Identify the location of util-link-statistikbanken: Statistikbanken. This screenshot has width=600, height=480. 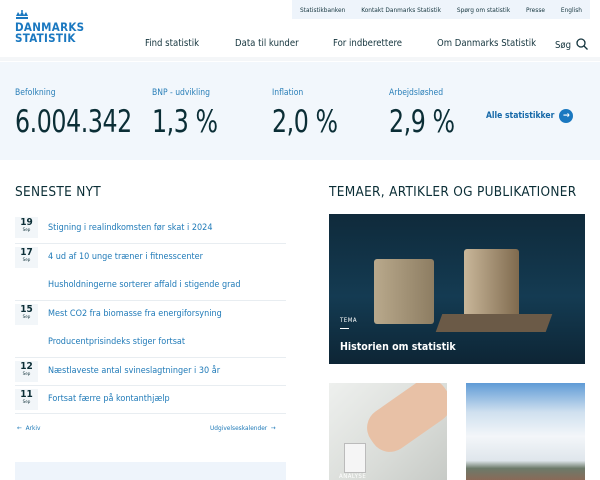
(322, 10).